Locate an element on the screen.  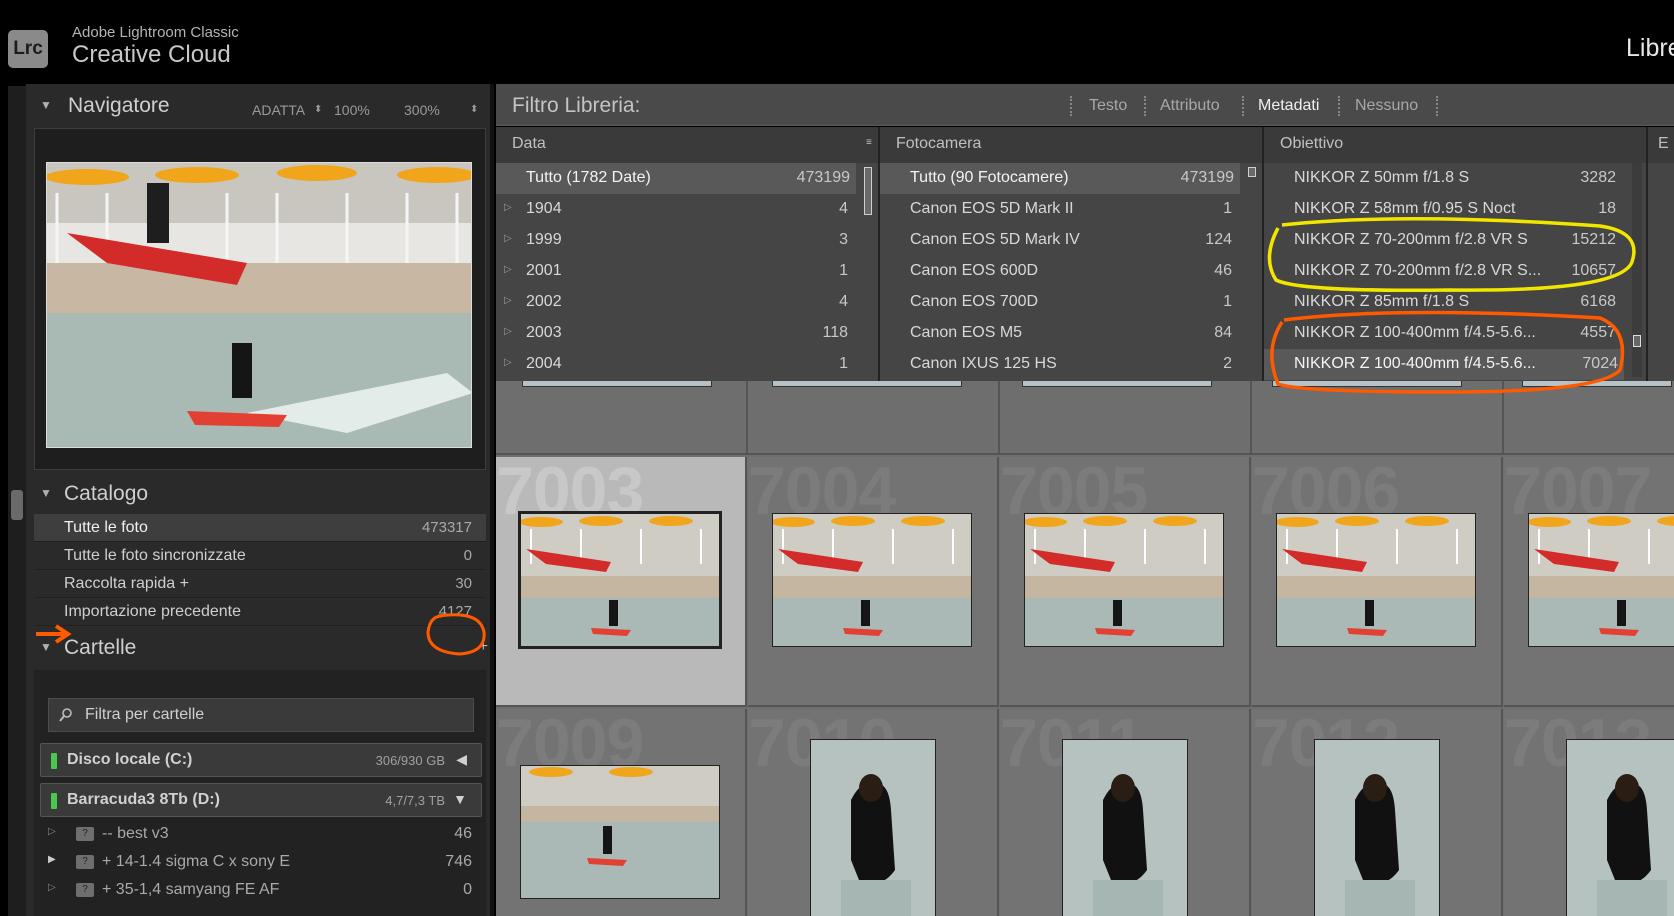
lens-row: NIKKOR Z 50mm f/1.8 S 3282 is located at coordinates (1455, 178).